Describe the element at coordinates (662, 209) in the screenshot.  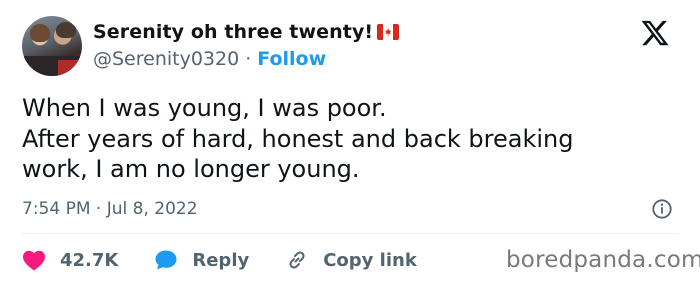
I see `info-icon` at that location.